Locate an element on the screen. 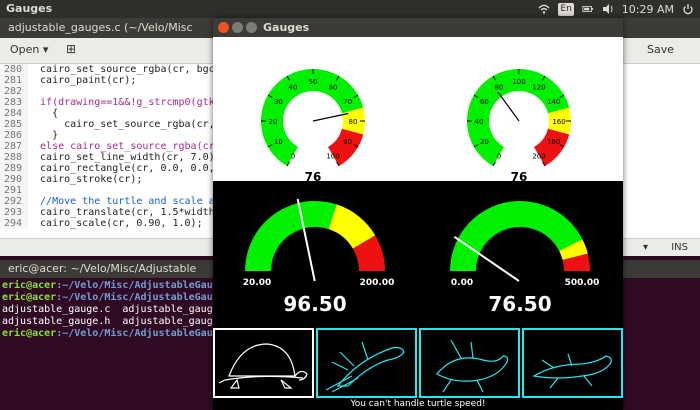 This screenshot has width=700, height=410. code-text: if(drawing==1&&!g_strcmp0(gtk is located at coordinates (121, 102).